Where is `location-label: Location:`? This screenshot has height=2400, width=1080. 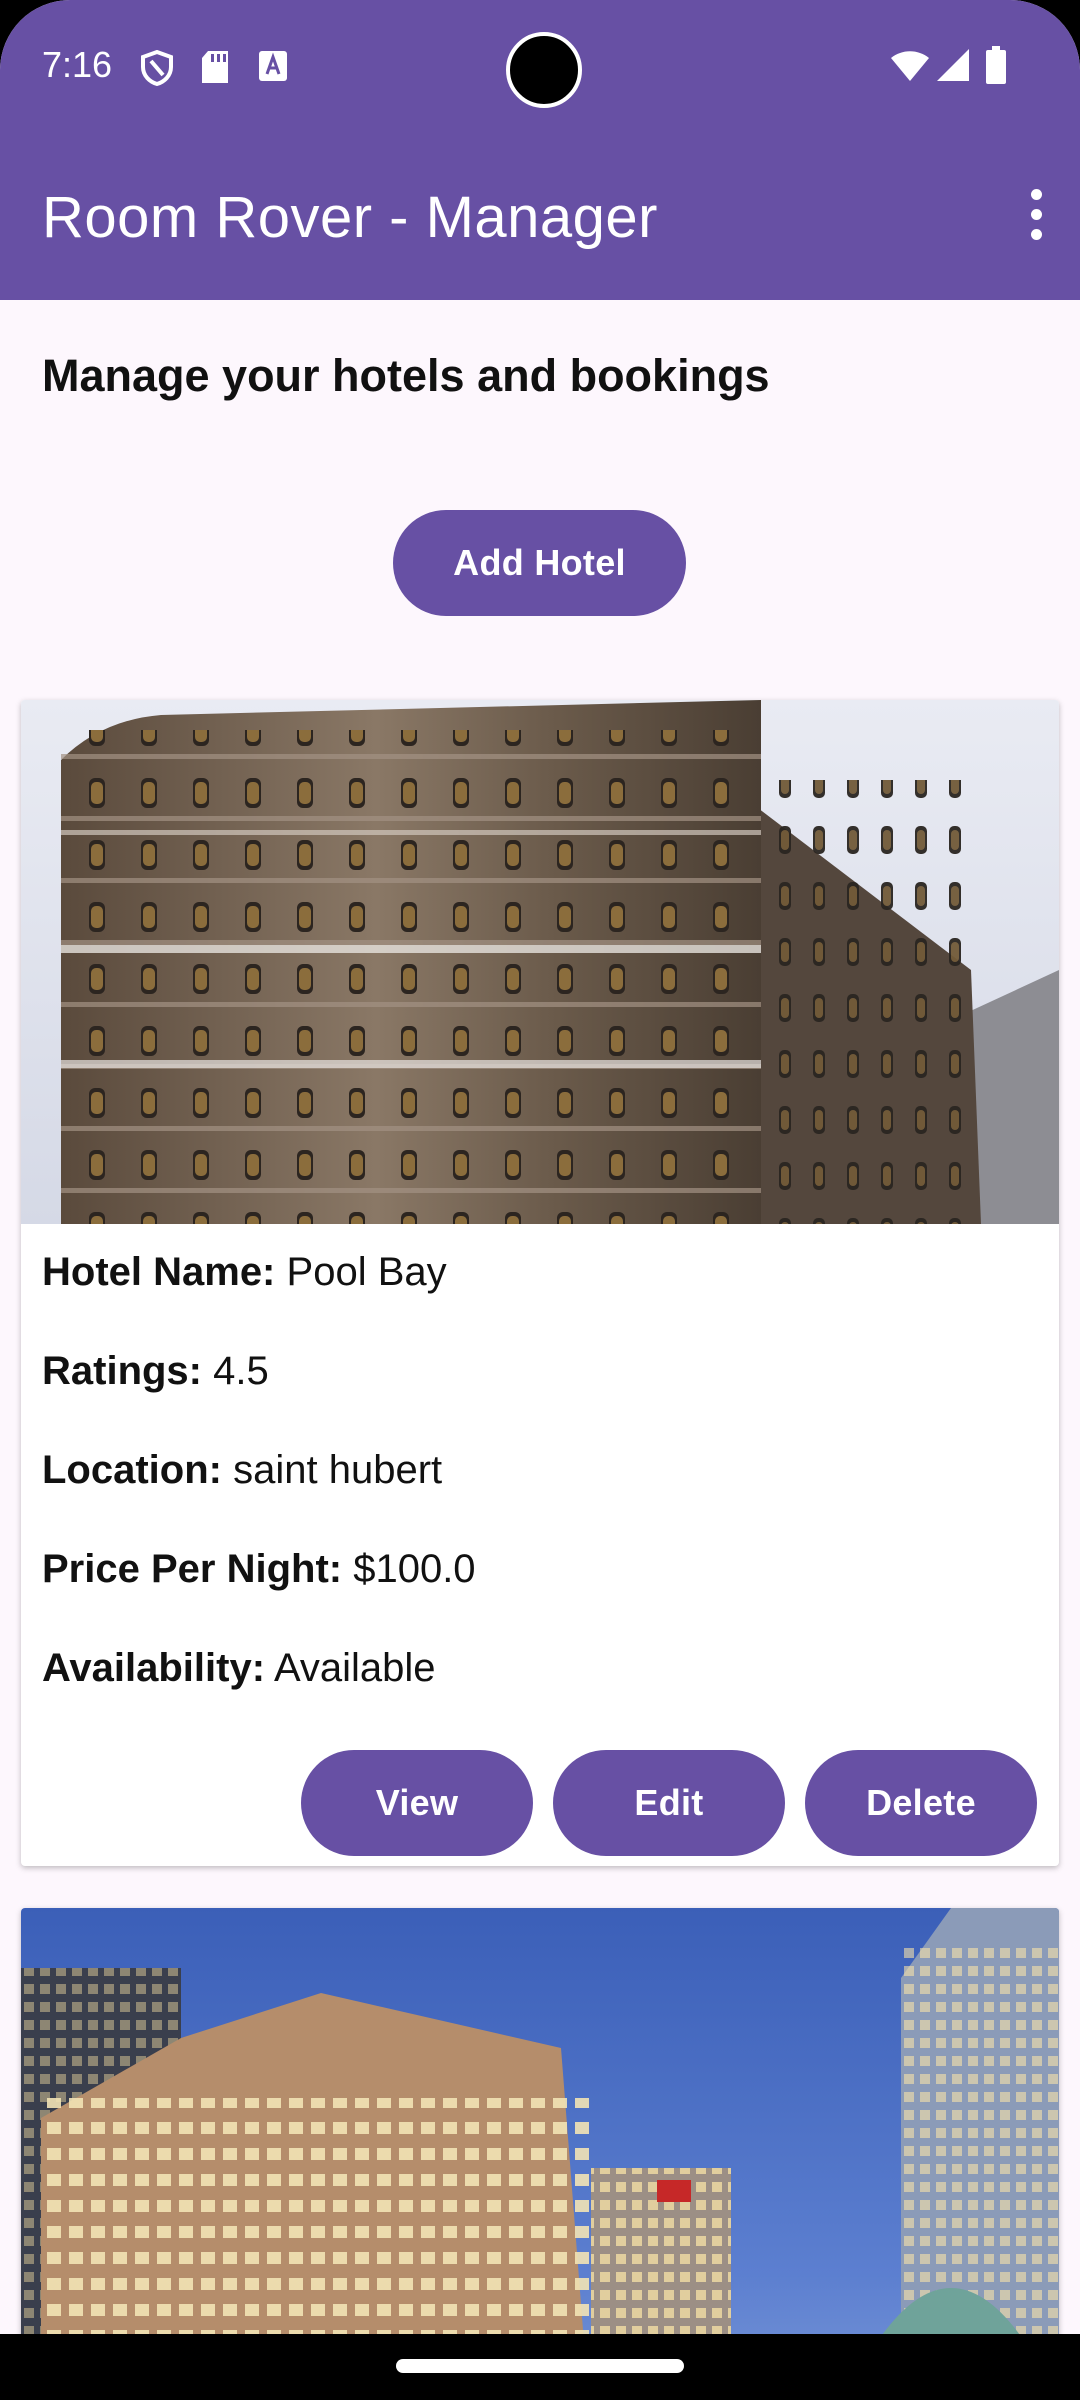
location-label: Location: is located at coordinates (132, 1470).